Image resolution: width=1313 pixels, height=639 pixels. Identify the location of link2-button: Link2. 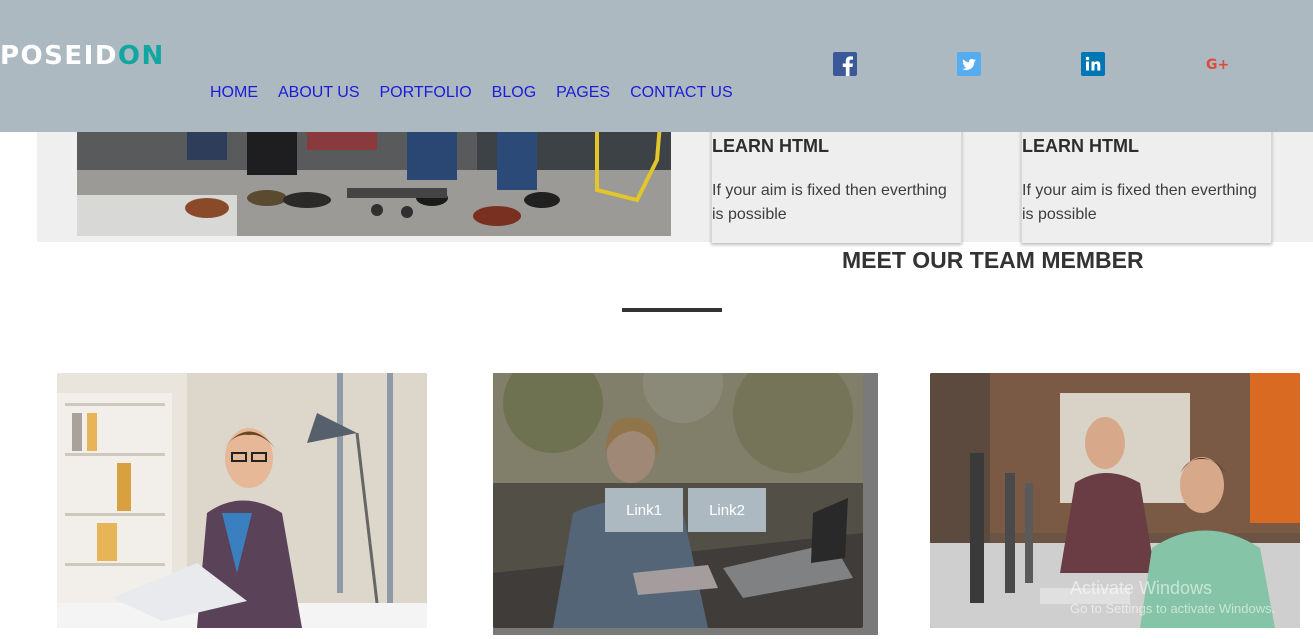
(727, 510).